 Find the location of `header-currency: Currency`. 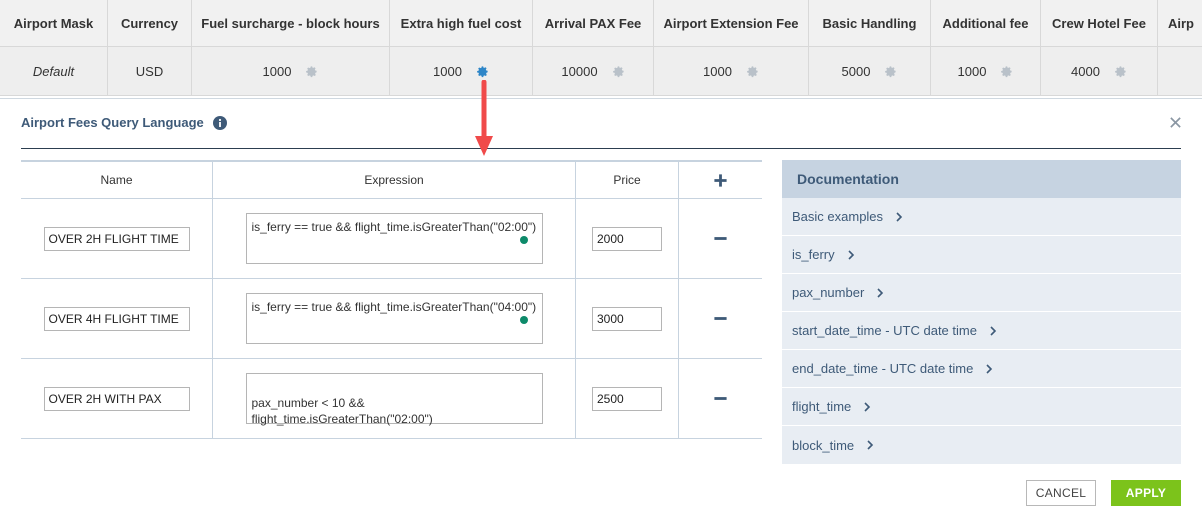

header-currency: Currency is located at coordinates (150, 23).